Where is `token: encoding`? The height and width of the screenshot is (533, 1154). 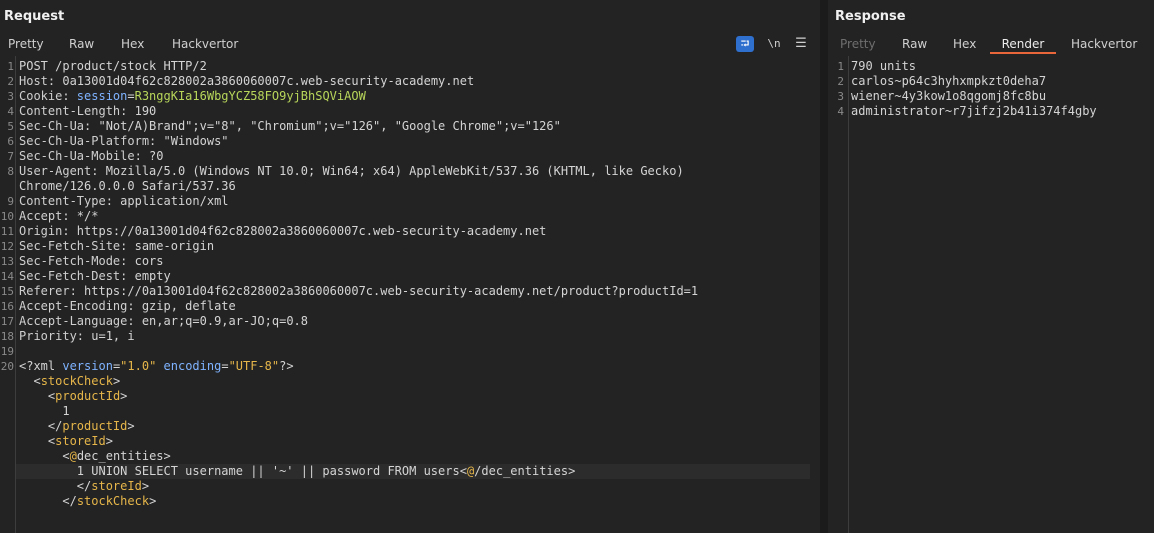 token: encoding is located at coordinates (192, 366).